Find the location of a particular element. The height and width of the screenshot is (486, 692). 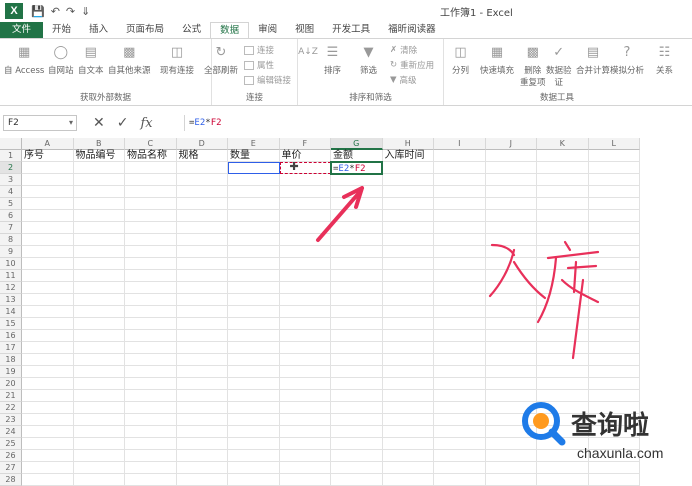

cell-g5 is located at coordinates (357, 204).